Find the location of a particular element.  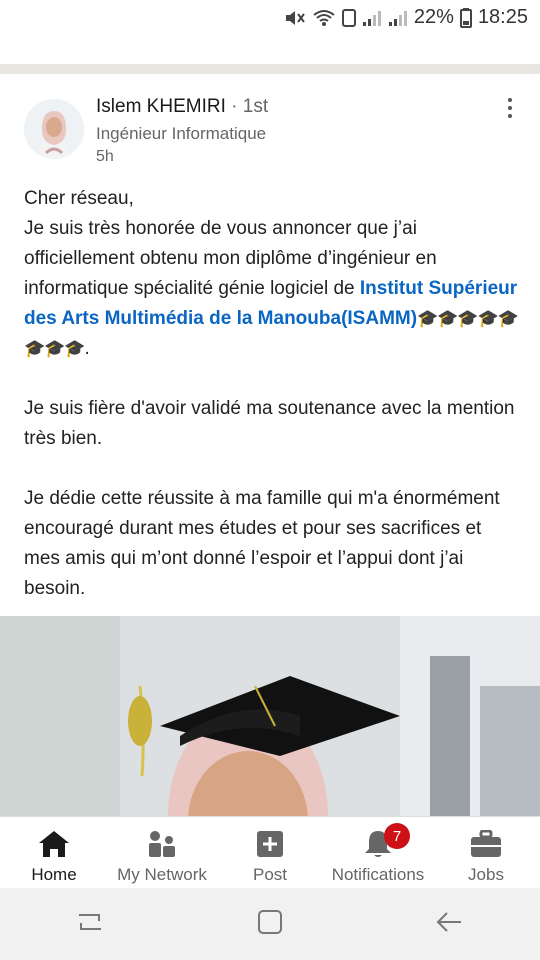

nav-notifications: 7 Notifications is located at coordinates (378, 853).